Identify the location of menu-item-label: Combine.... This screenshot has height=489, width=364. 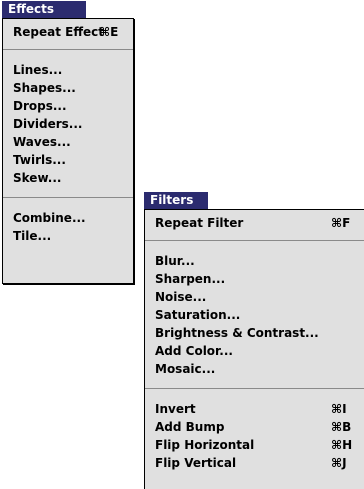
(49, 218).